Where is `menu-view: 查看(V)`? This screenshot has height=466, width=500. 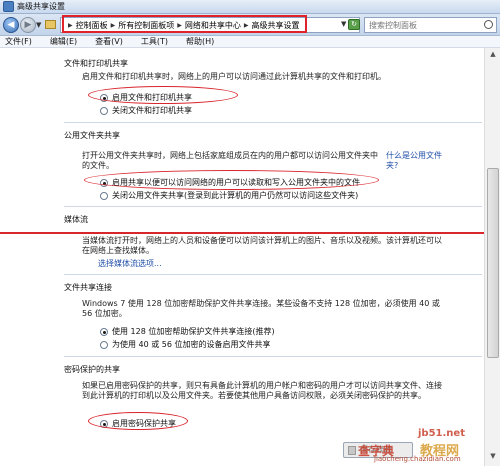 menu-view: 查看(V) is located at coordinates (109, 41).